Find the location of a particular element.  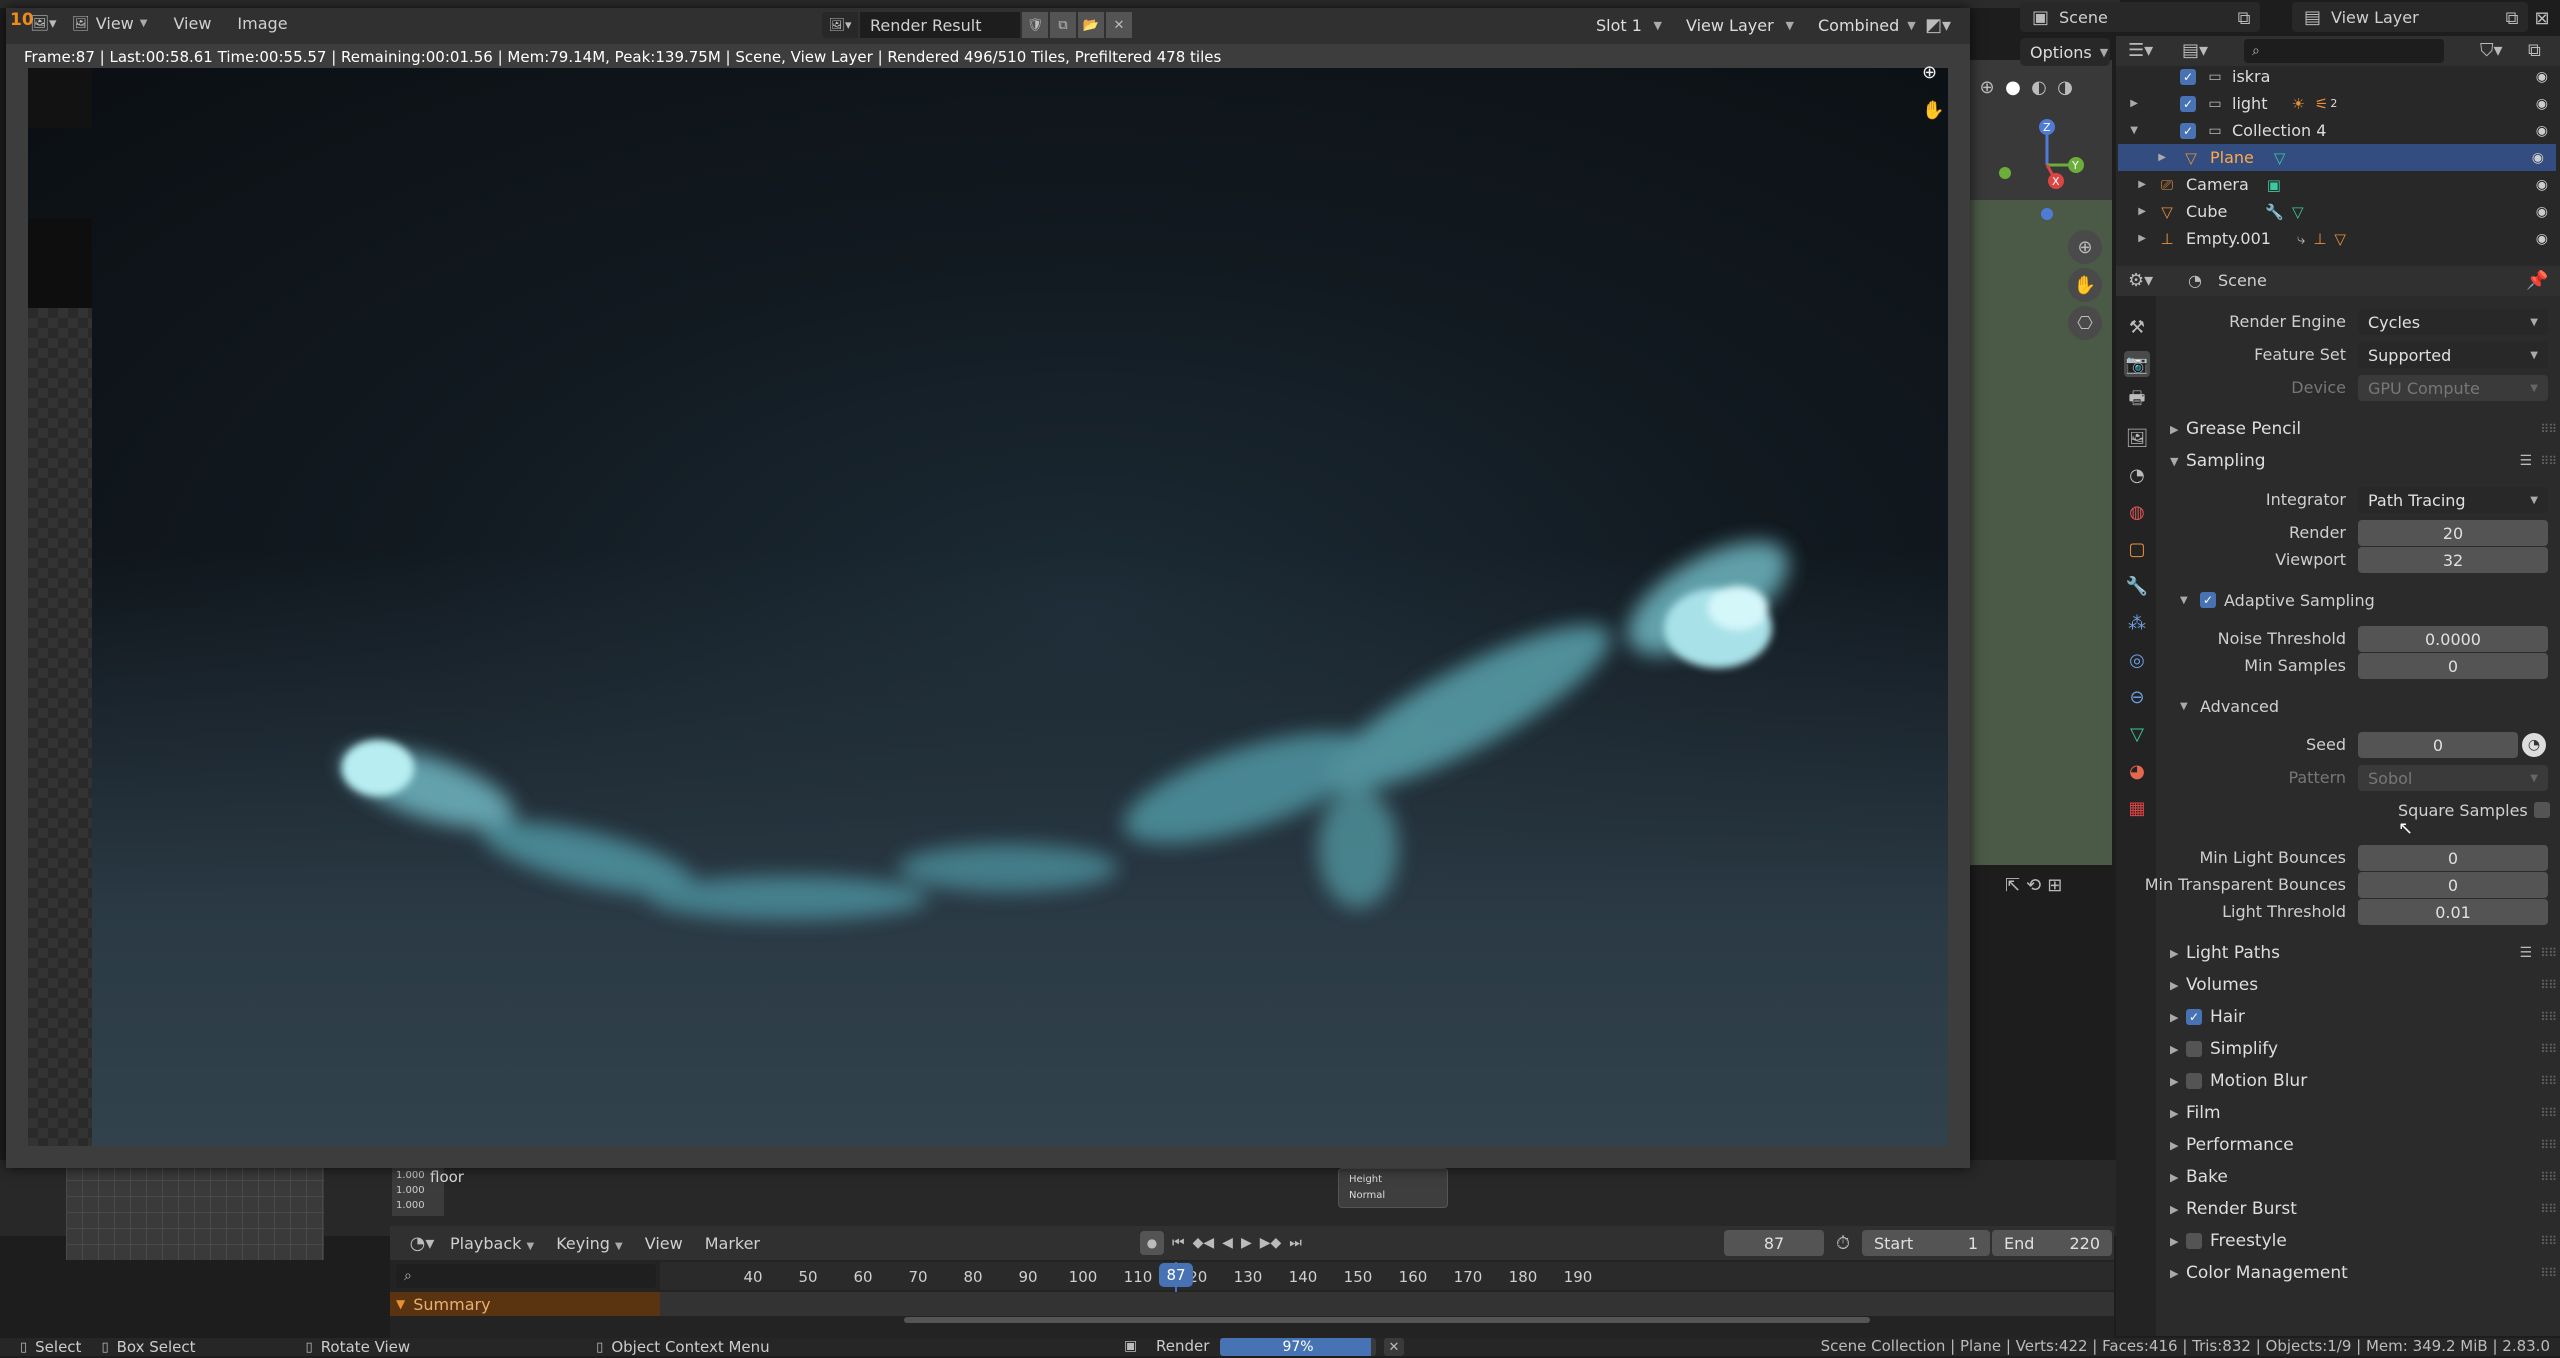

fake-user-icon: 🛡 is located at coordinates (1035, 25).